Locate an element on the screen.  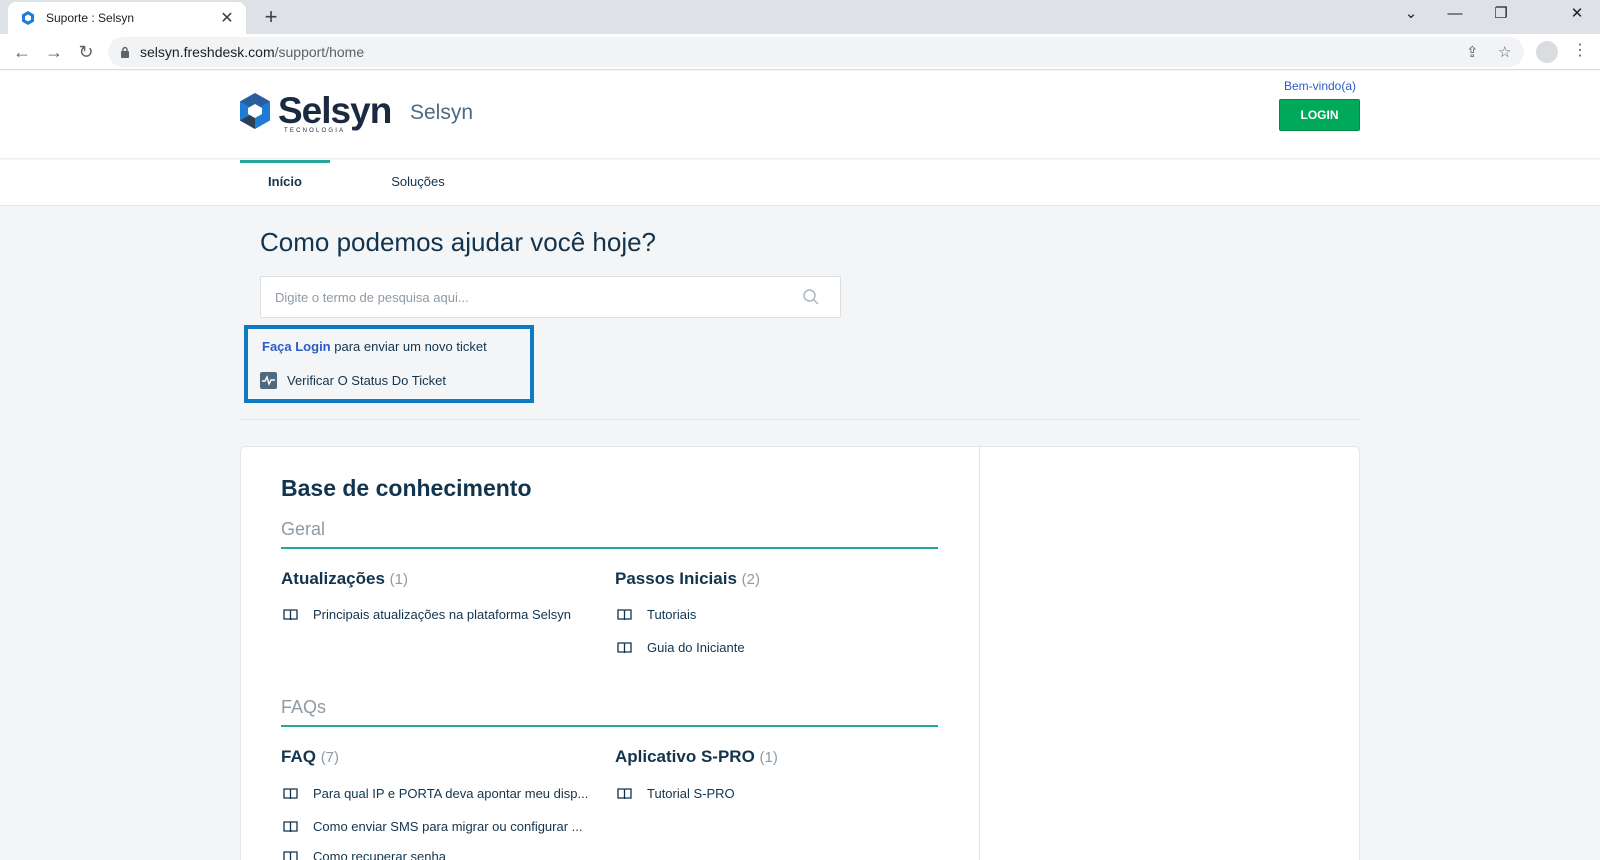
minimize-icon: — is located at coordinates (1455, 15).